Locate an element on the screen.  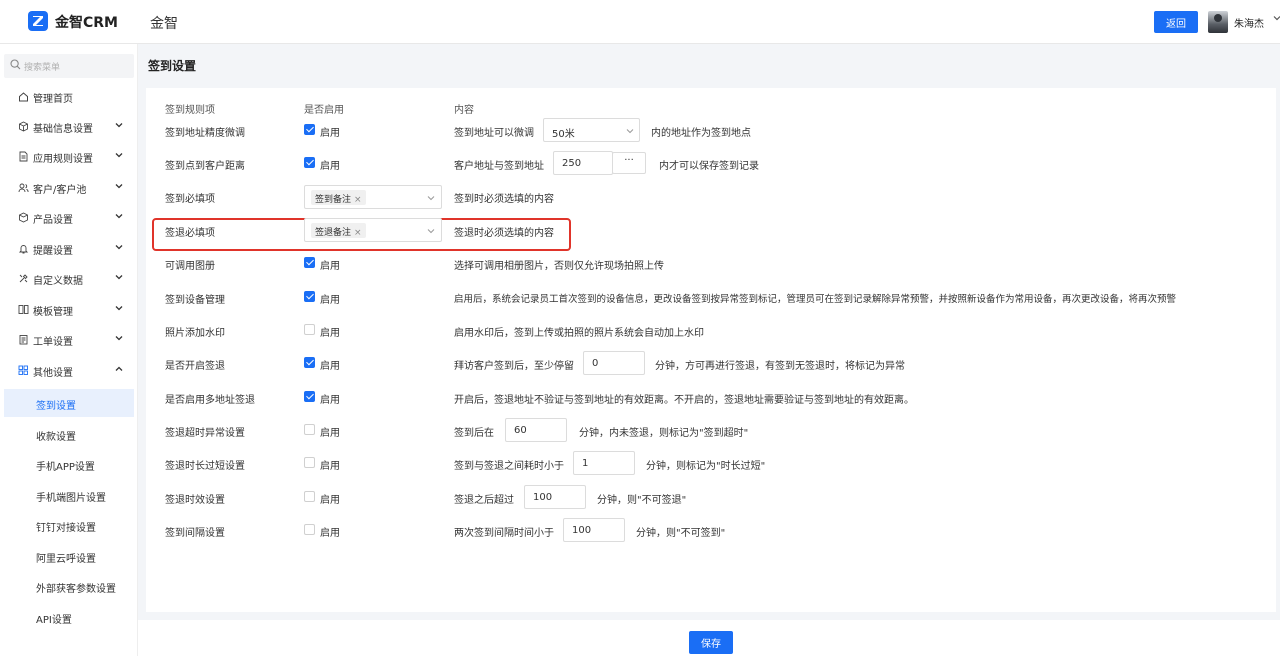
checkin-required-select: 签到备注 × is located at coordinates (373, 197).